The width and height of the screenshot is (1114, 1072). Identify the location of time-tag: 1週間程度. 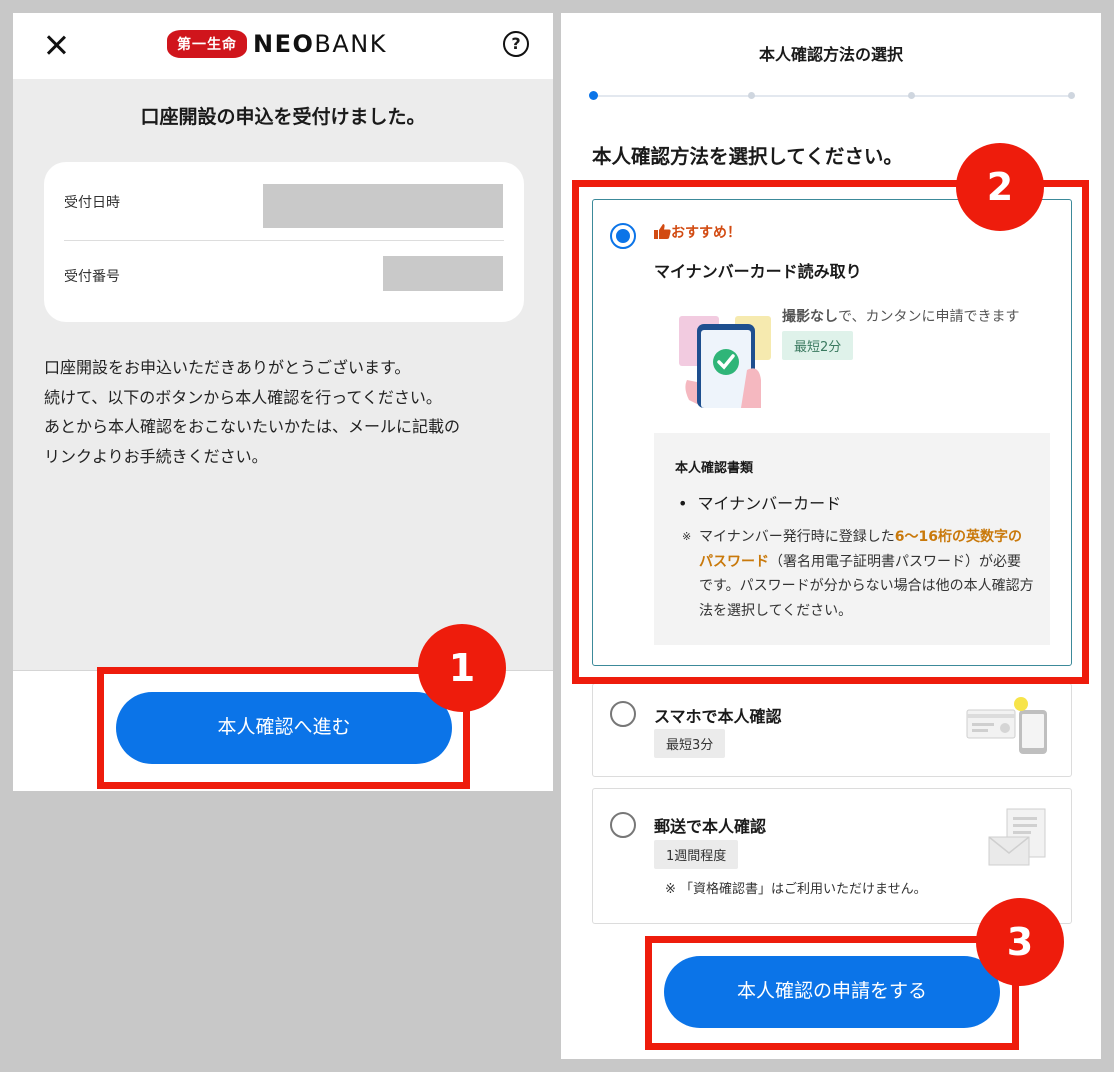
(696, 854).